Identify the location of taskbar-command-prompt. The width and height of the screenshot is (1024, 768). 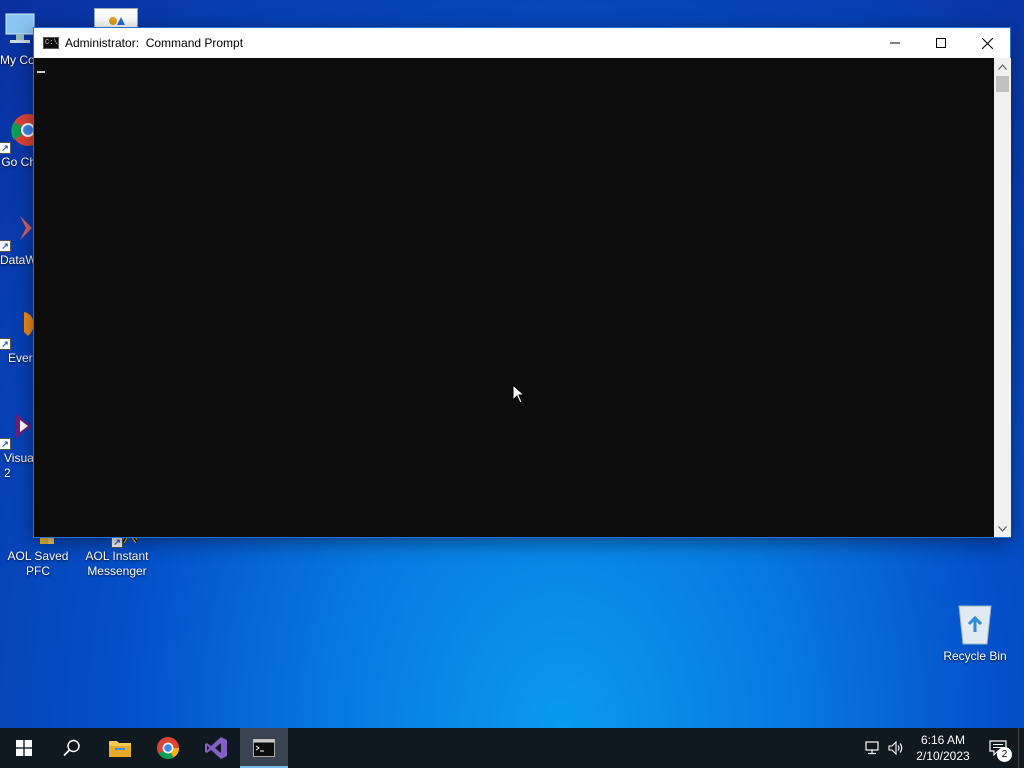
(264, 748).